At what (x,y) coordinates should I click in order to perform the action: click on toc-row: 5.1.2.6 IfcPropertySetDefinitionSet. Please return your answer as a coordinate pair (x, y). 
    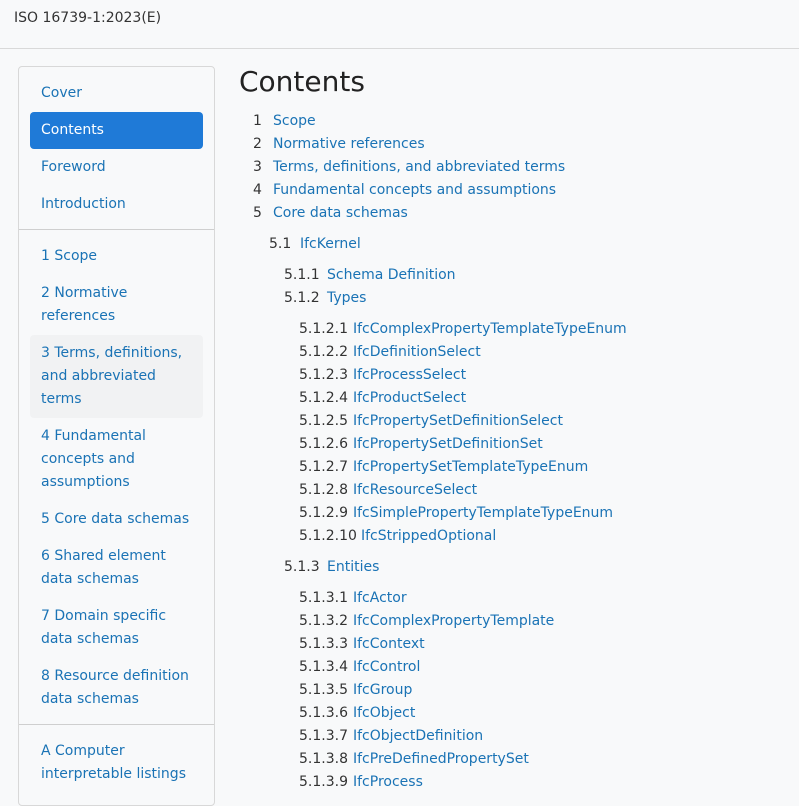
    Looking at the image, I should click on (519, 444).